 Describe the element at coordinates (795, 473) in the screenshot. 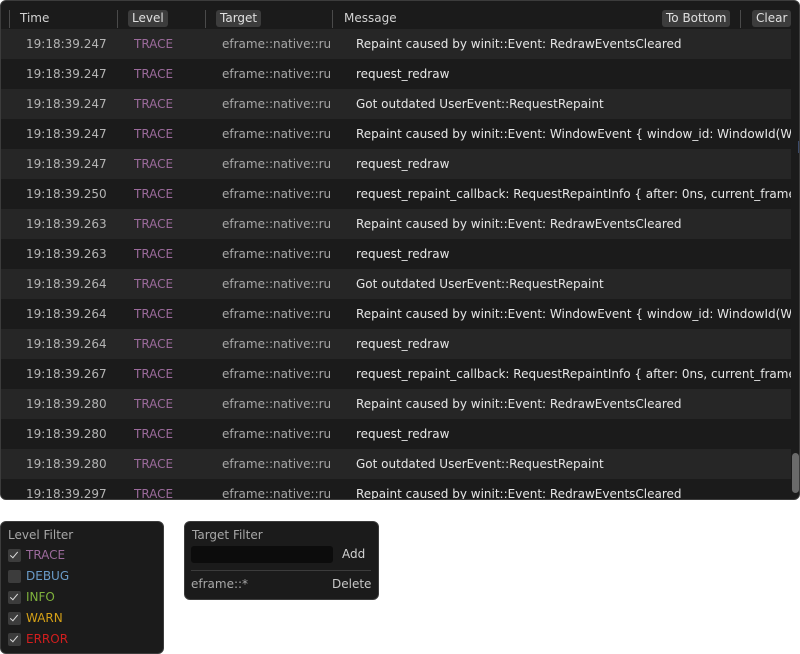

I see `scrollbar-thumb` at that location.